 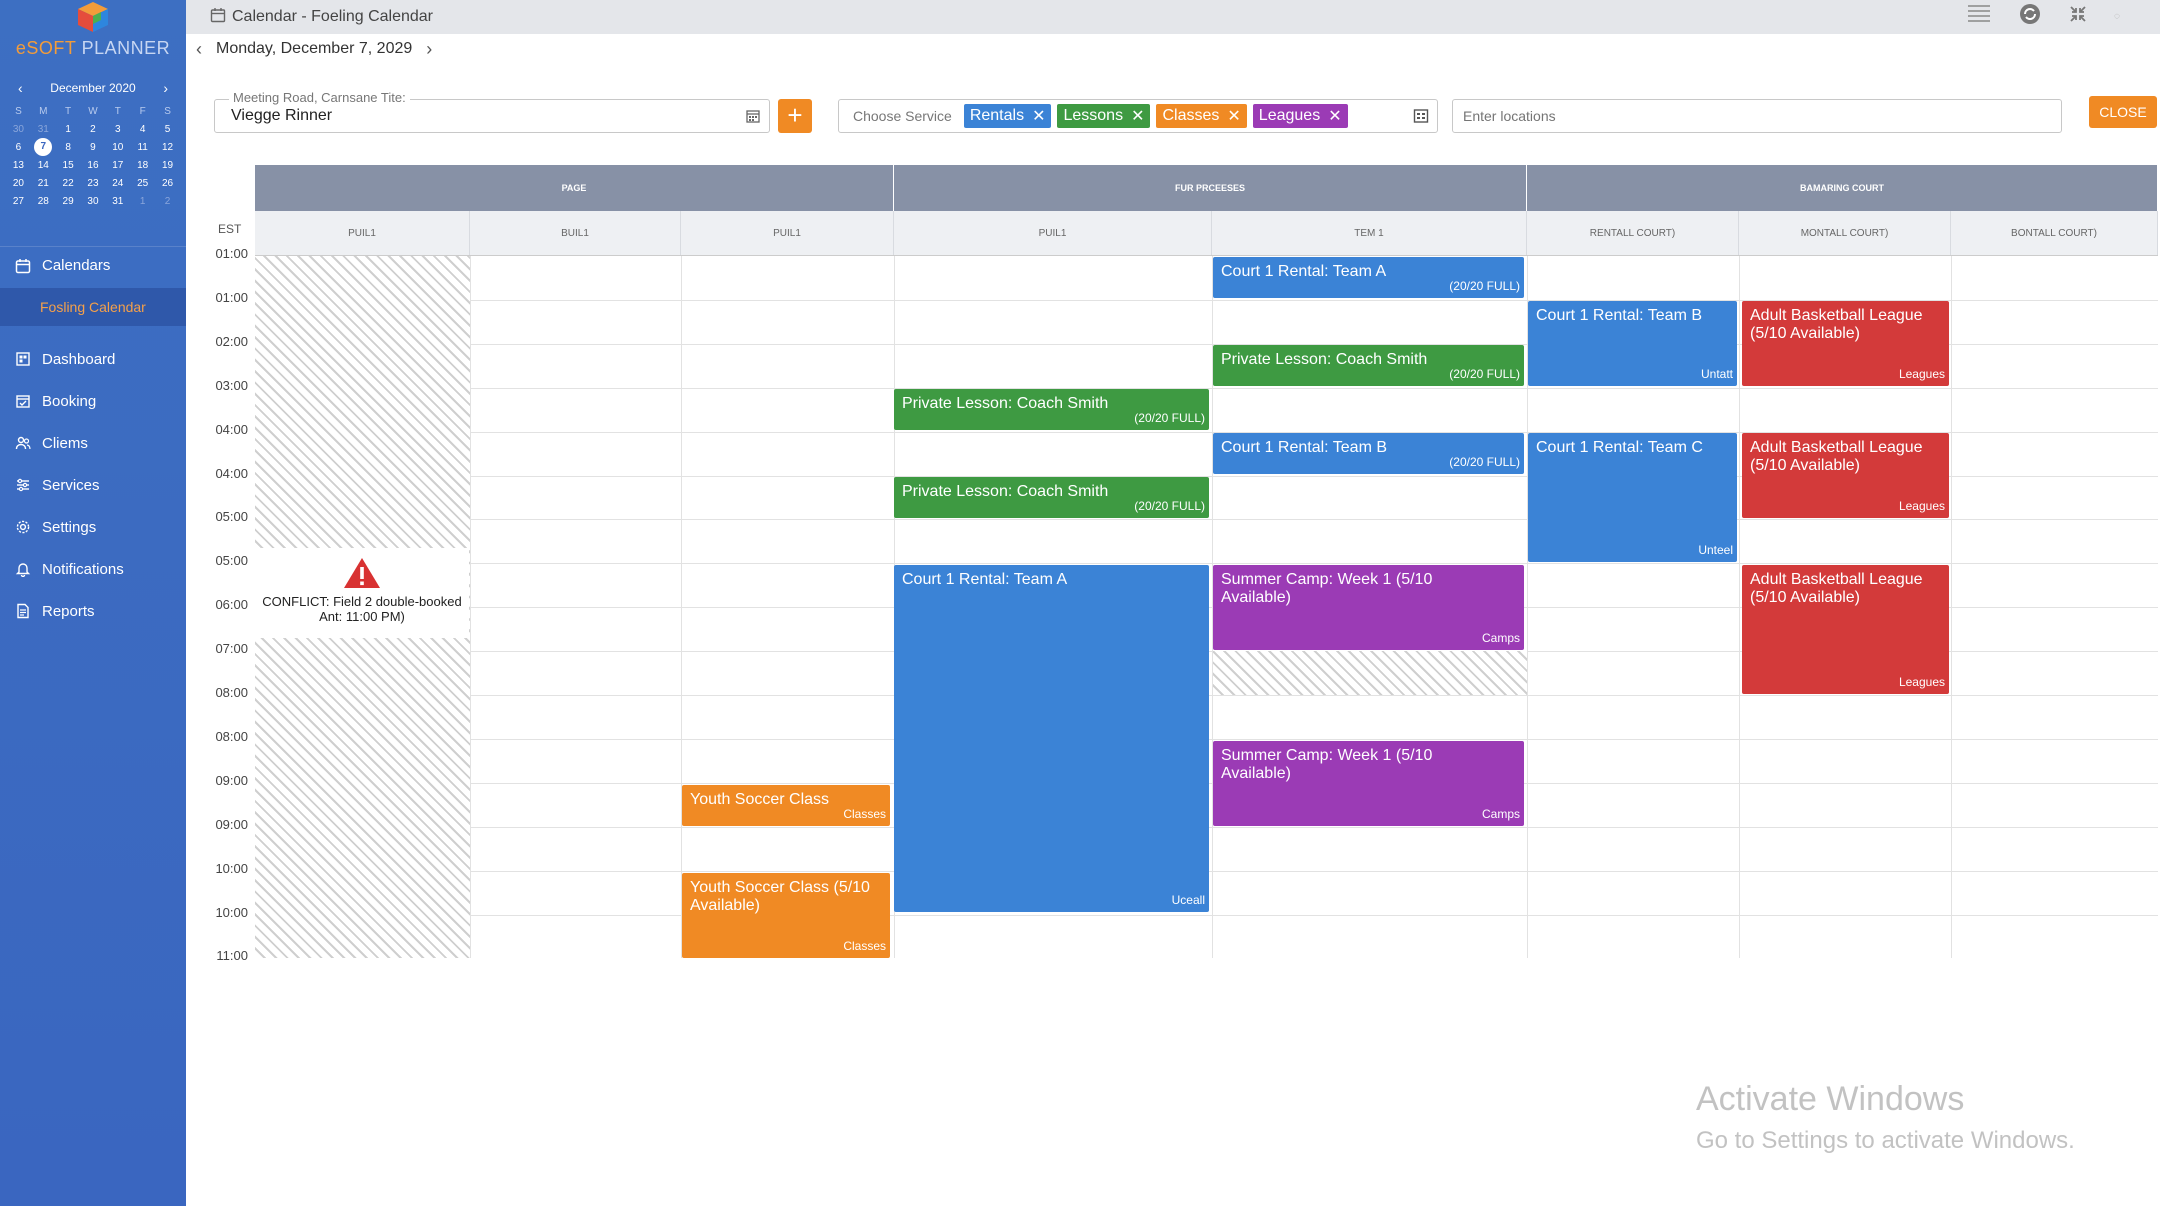 I want to click on sidebar-item-cliems: Cliems, so click(x=93, y=443).